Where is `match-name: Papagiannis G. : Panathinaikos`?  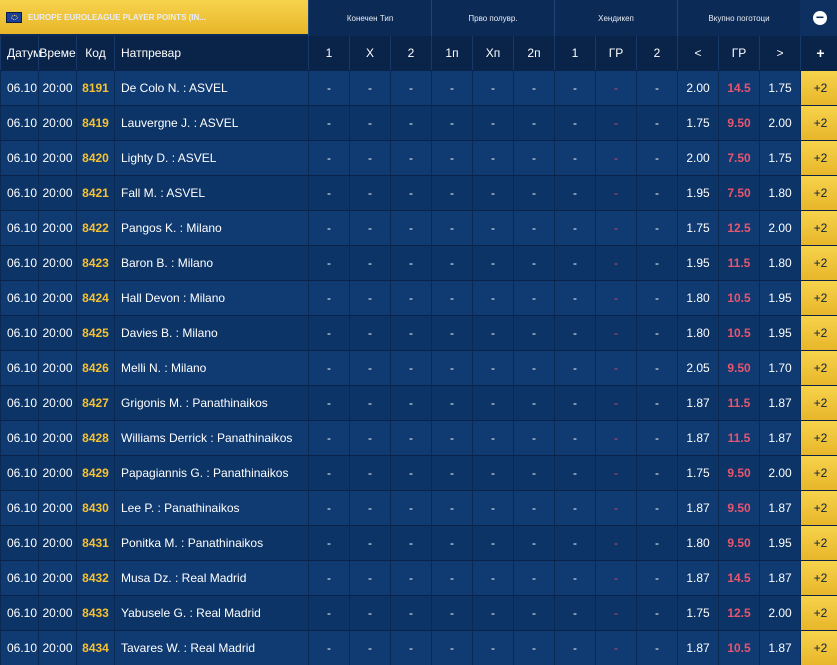 match-name: Papagiannis G. : Panathinaikos is located at coordinates (211, 473).